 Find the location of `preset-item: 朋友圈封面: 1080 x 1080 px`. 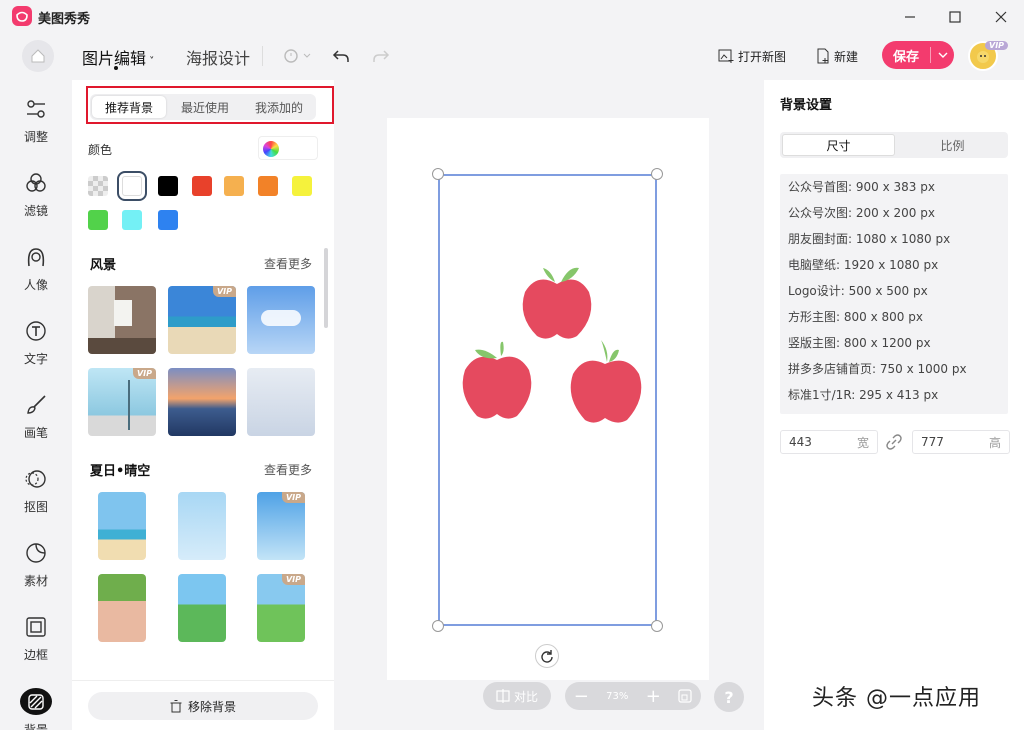

preset-item: 朋友圈封面: 1080 x 1080 px is located at coordinates (894, 239).